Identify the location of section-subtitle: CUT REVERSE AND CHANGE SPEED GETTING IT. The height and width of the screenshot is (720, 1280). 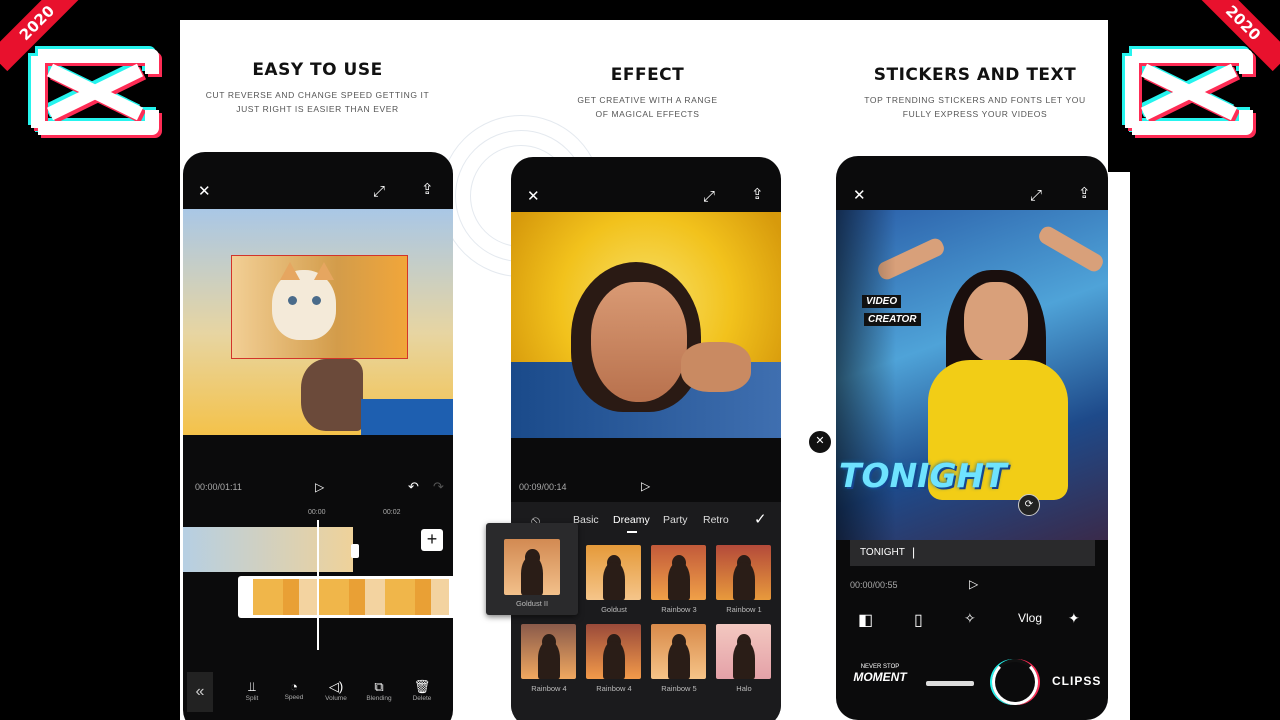
(317, 95).